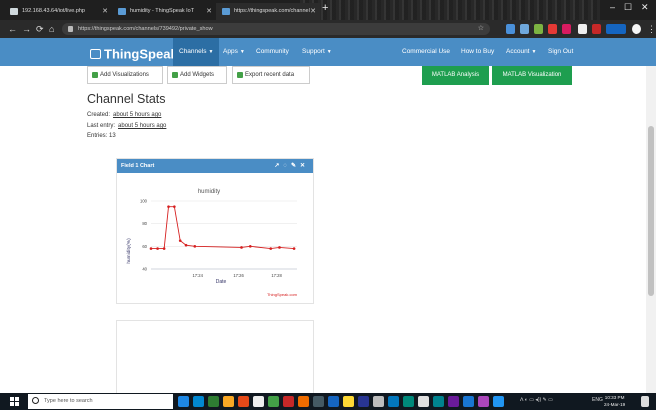 Image resolution: width=656 pixels, height=410 pixels. What do you see at coordinates (12, 29) in the screenshot?
I see `back-icon: ←` at bounding box center [12, 29].